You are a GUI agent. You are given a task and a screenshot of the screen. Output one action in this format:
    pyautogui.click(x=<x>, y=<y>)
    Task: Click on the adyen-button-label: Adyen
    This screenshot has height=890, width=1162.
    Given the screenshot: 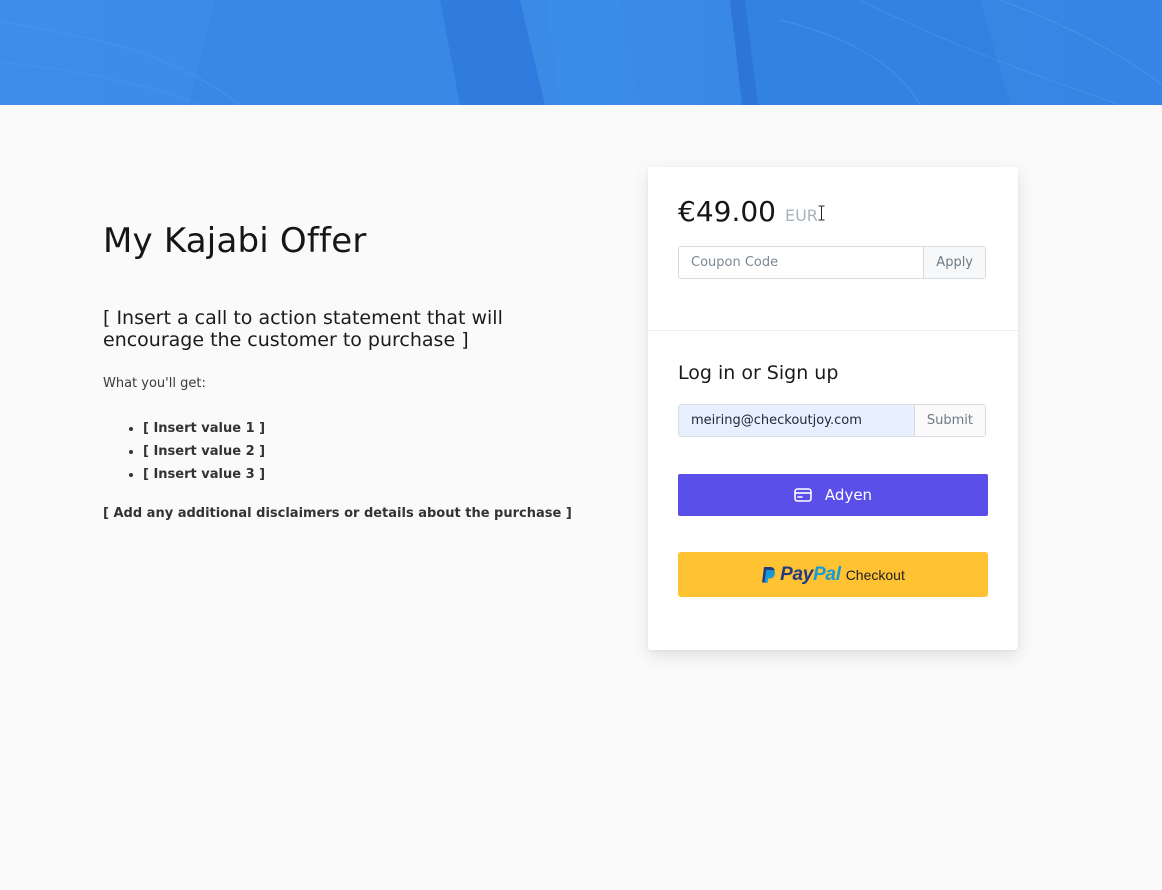 What is the action you would take?
    pyautogui.click(x=848, y=495)
    